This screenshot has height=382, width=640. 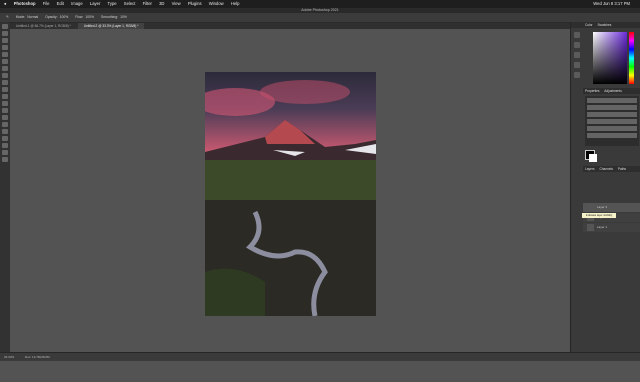 I want to click on opacity-field: 100%, so click(x=64, y=17).